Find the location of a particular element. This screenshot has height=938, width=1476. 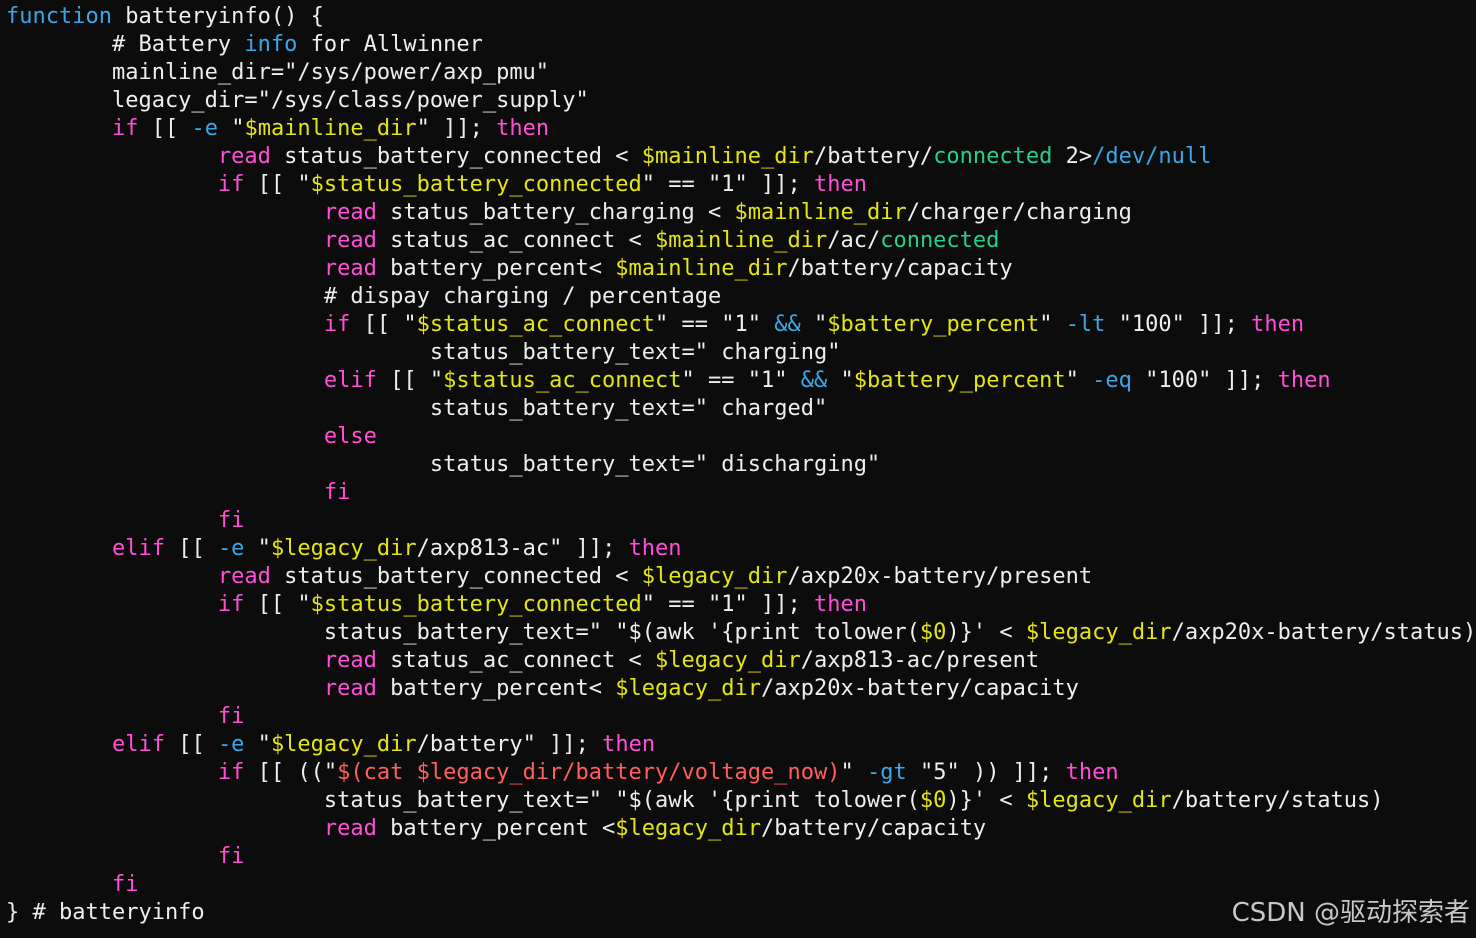

code-token-builtin: && is located at coordinates (814, 380).